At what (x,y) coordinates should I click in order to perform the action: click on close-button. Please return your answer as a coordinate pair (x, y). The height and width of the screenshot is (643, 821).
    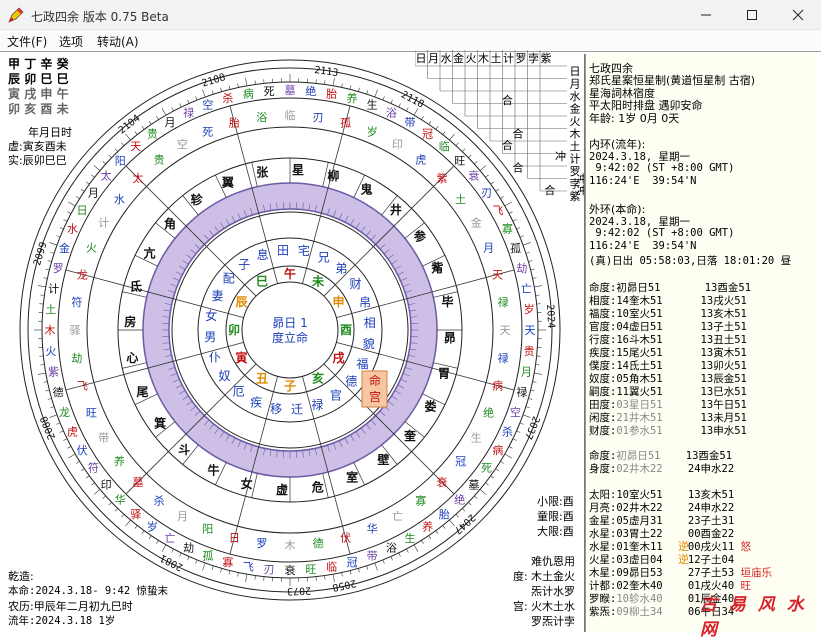
    Looking at the image, I should click on (798, 15).